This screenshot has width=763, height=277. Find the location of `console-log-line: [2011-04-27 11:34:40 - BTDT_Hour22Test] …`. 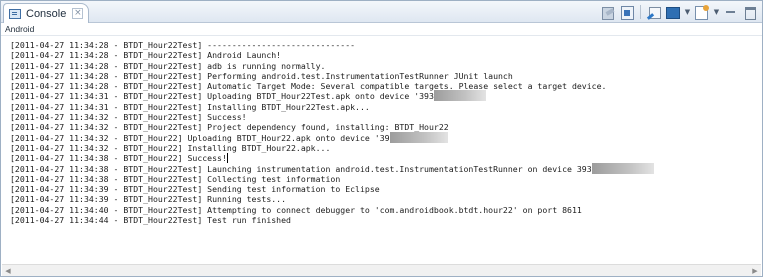

console-log-line: [2011-04-27 11:34:40 - BTDT_Hour22Test] … is located at coordinates (385, 210).